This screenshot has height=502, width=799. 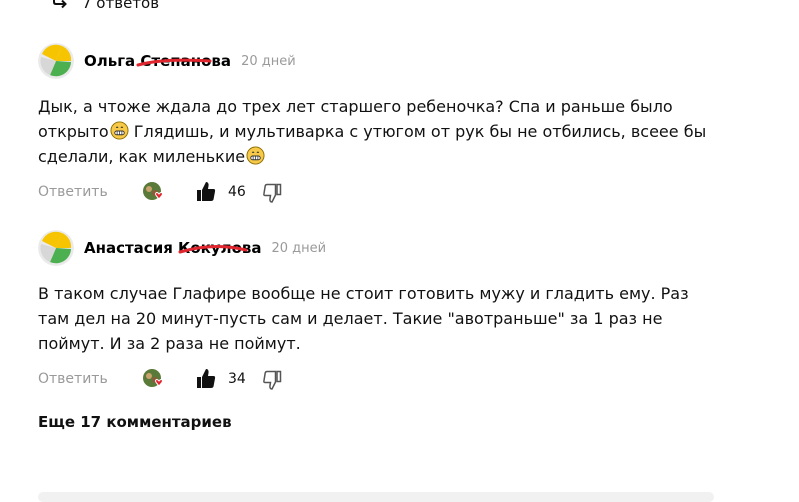 I want to click on comment-header: Ольга Степанова 20 дней, so click(x=388, y=61).